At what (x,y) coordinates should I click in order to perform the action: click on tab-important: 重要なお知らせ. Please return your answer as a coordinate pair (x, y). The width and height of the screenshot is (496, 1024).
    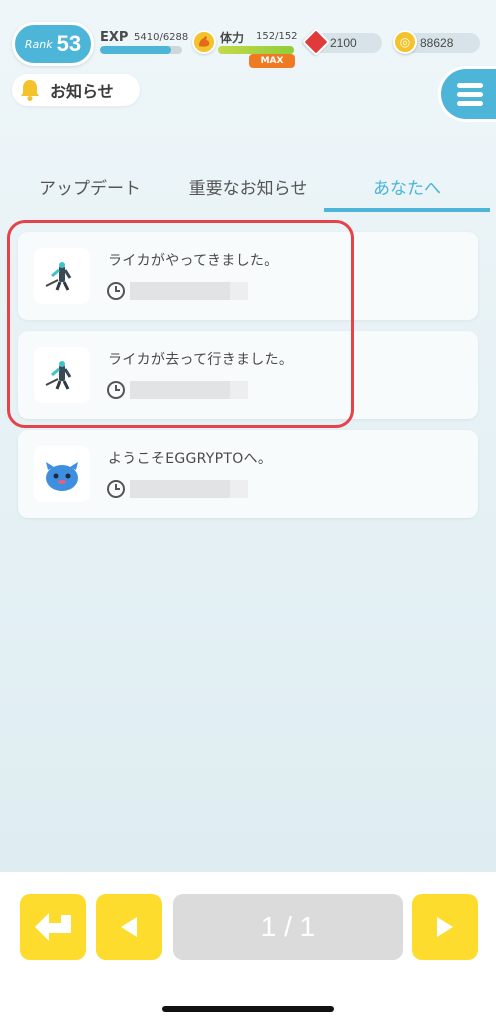
    Looking at the image, I should click on (248, 186).